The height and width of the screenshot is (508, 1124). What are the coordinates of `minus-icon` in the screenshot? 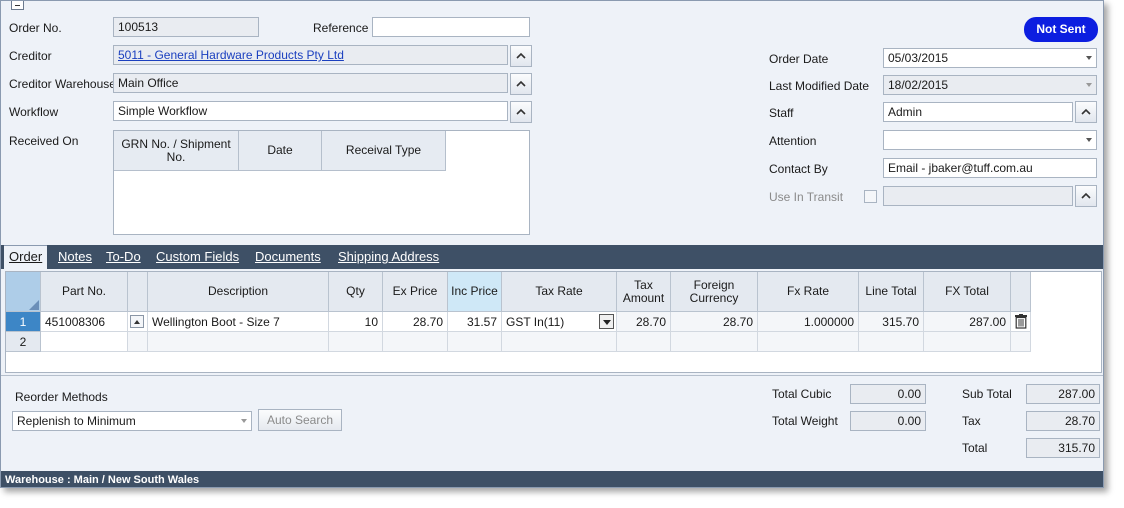 It's located at (17, 5).